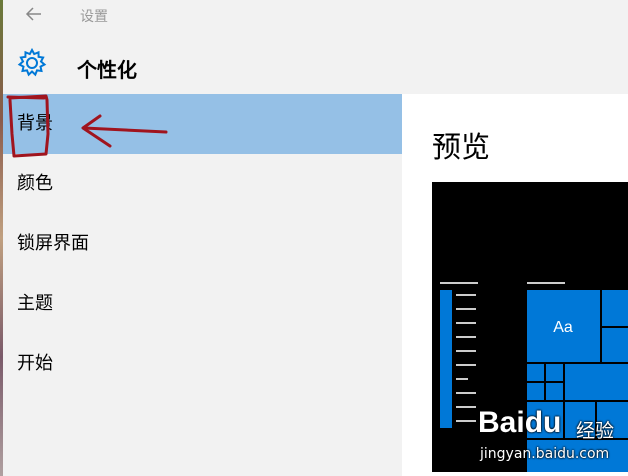  What do you see at coordinates (461, 147) in the screenshot?
I see `preview-heading: 预览` at bounding box center [461, 147].